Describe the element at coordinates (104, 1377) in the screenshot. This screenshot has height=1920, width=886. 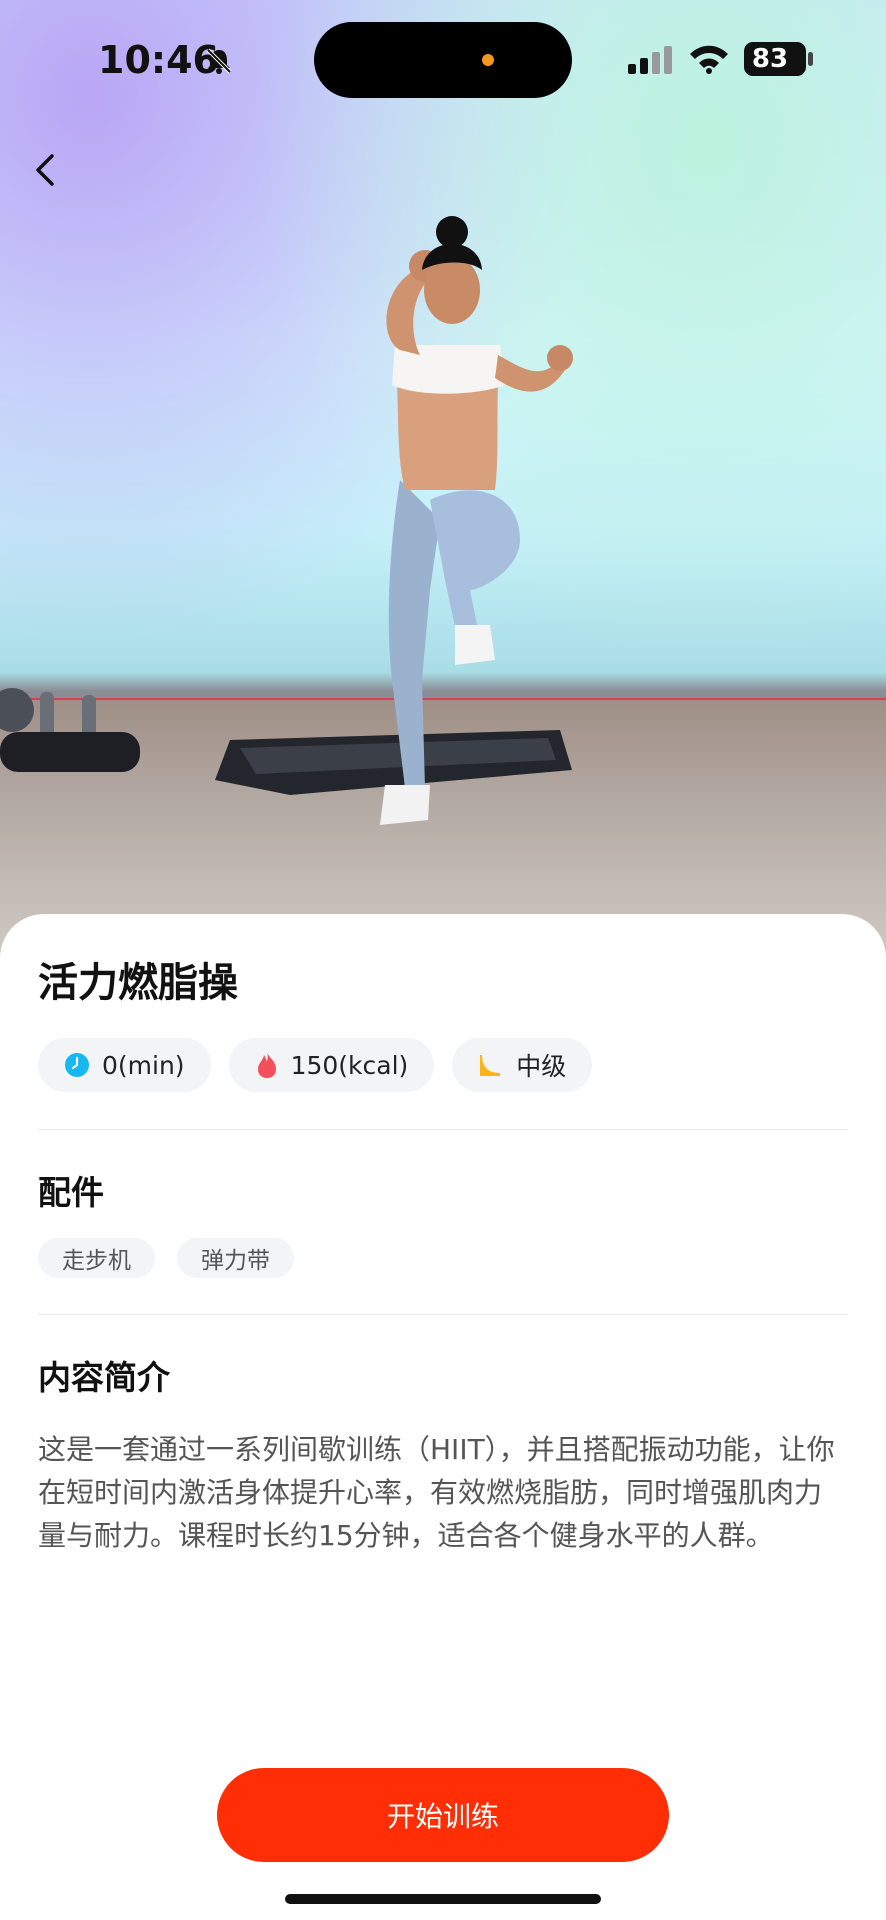
I see `intro-heading: 内容简介` at that location.